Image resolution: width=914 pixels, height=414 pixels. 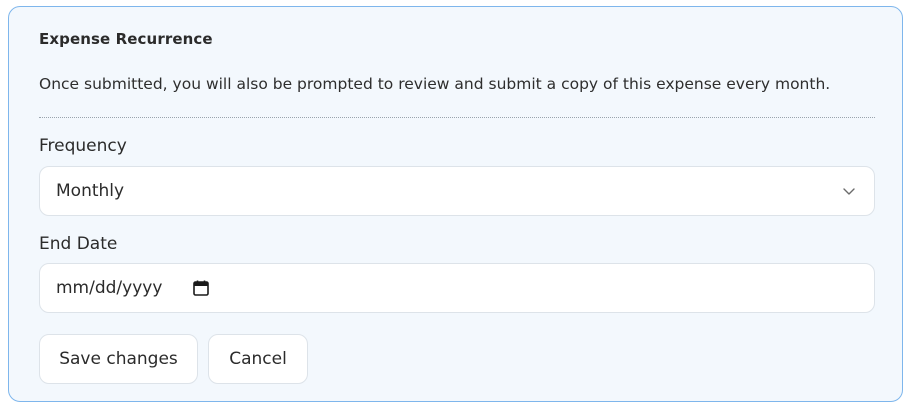 What do you see at coordinates (258, 359) in the screenshot?
I see `cancel-button: Cancel` at bounding box center [258, 359].